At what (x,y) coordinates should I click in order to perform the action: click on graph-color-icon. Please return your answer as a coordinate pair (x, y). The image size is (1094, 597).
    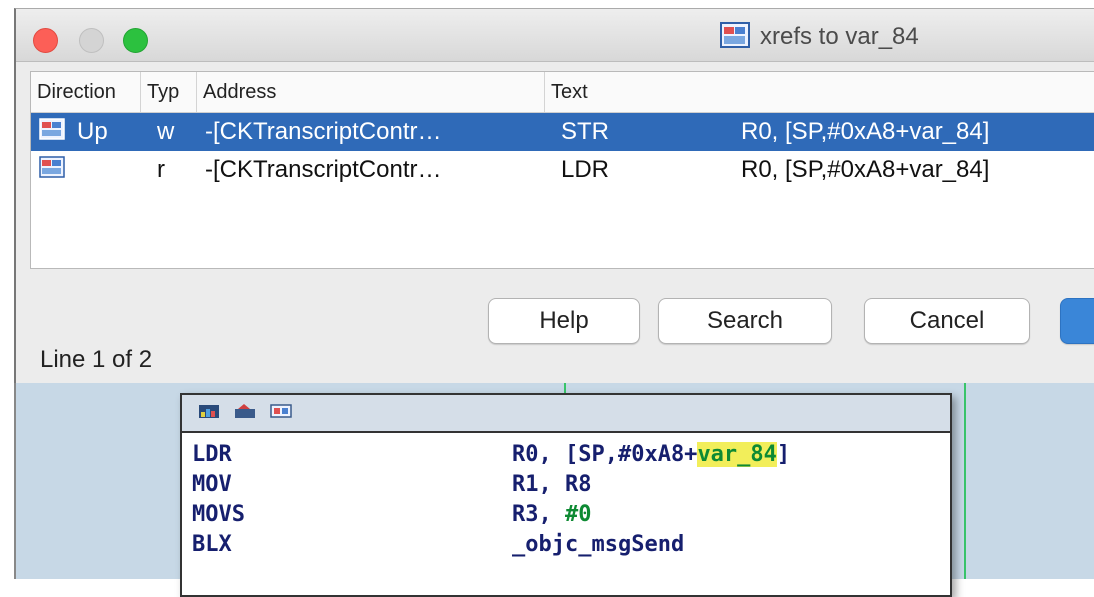
    Looking at the image, I should click on (209, 413).